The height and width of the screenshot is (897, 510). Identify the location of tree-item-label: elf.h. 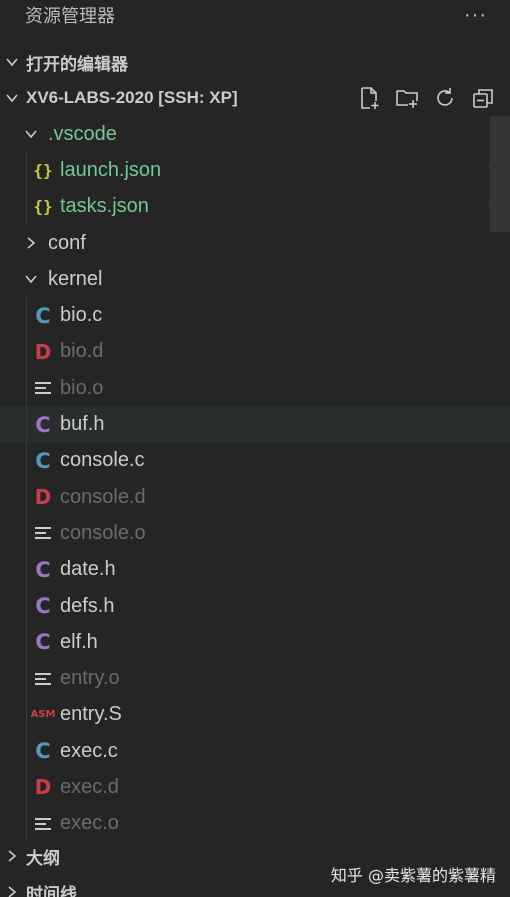
(79, 641).